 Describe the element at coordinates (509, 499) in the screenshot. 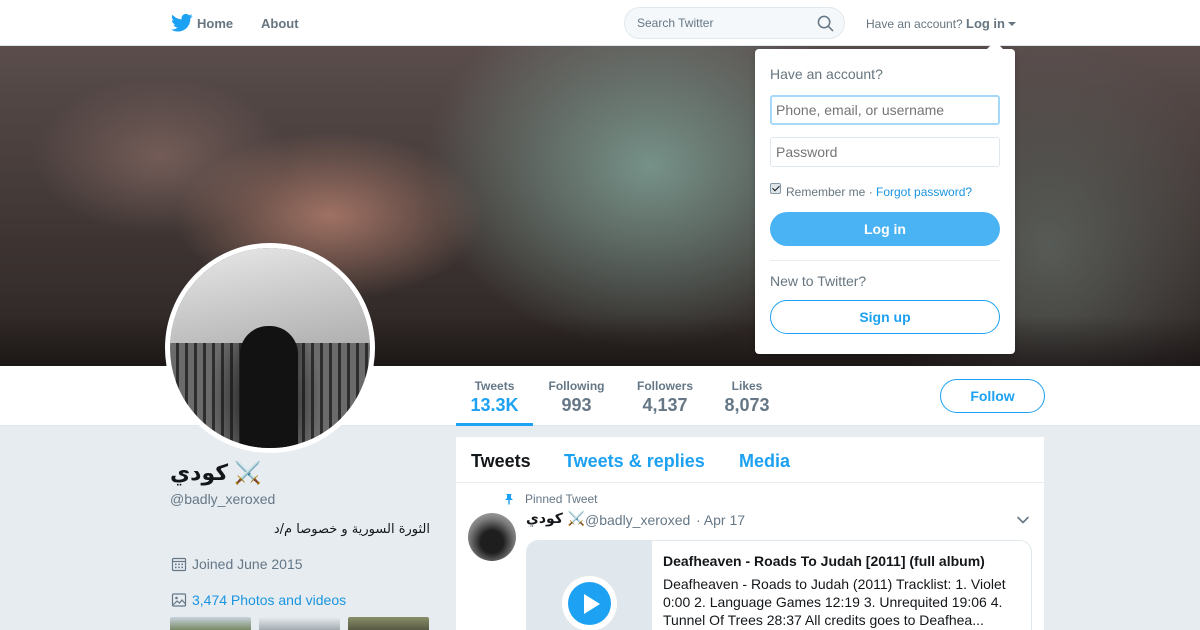

I see `pin-icon` at that location.